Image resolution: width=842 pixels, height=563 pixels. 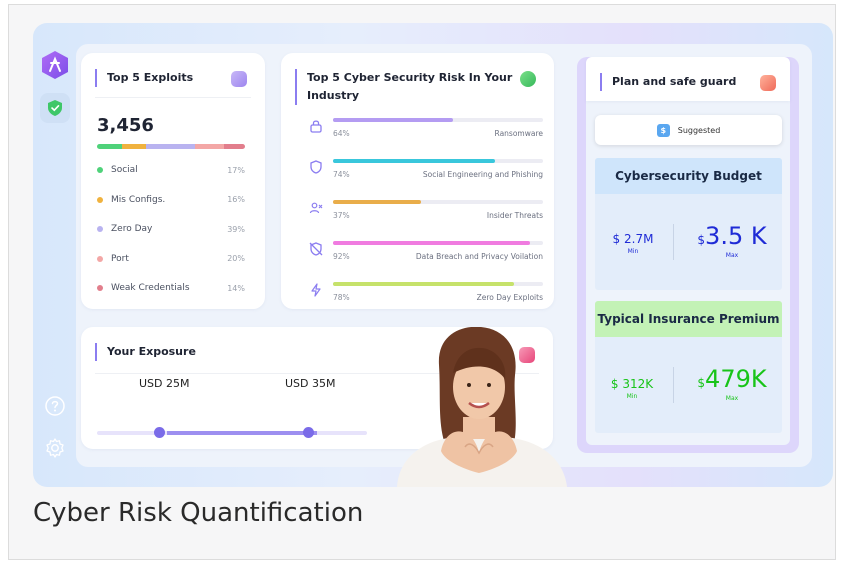 What do you see at coordinates (173, 181) in the screenshot?
I see `exploits-card: Top 5 Exploits` at bounding box center [173, 181].